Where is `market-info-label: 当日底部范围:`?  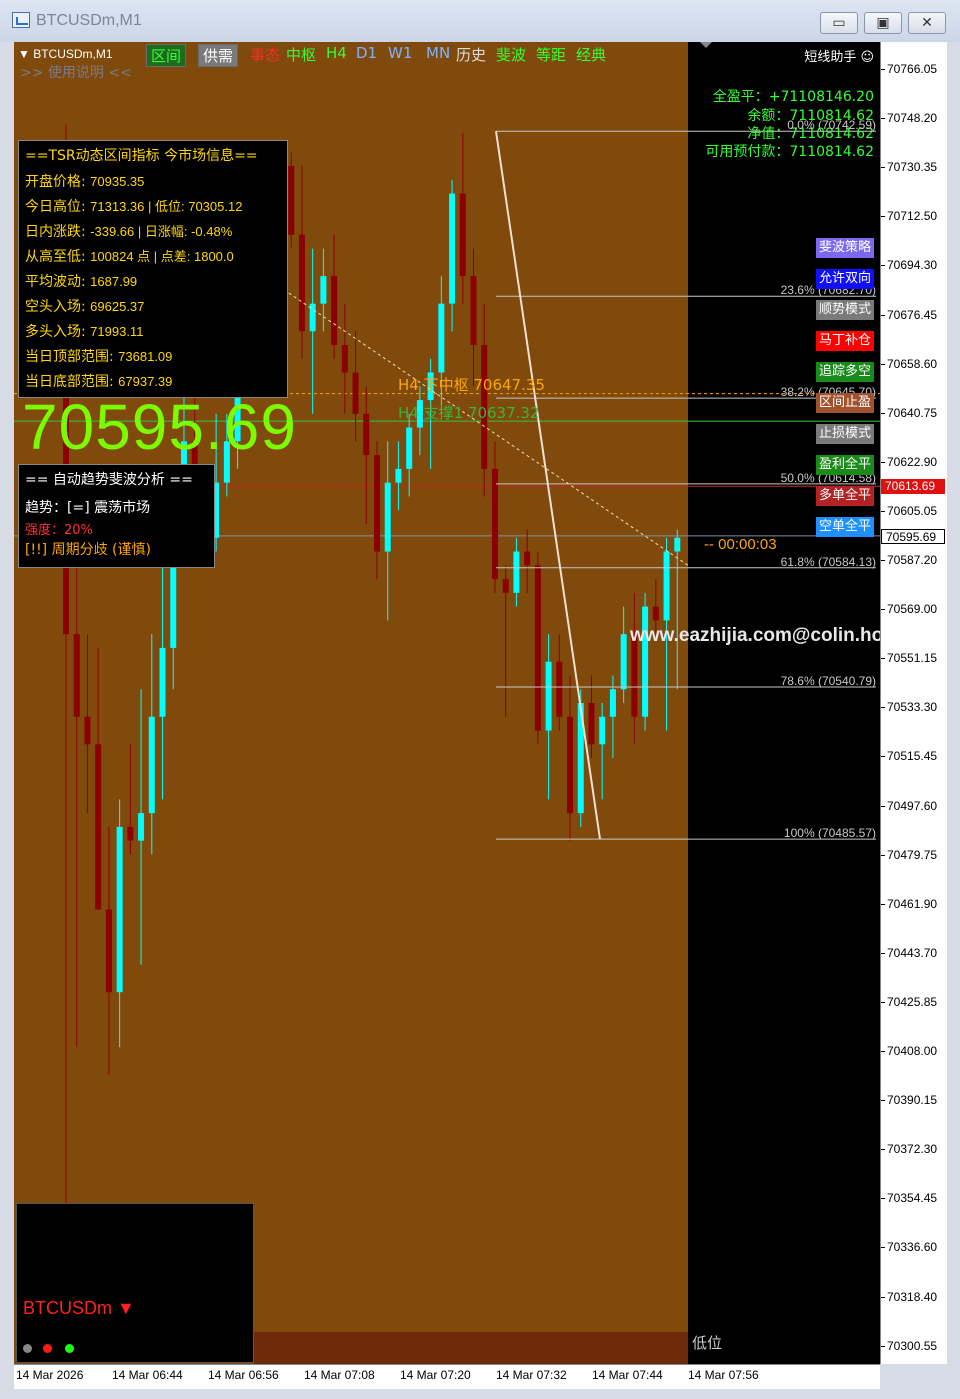
market-info-label: 当日底部范围: is located at coordinates (72, 382).